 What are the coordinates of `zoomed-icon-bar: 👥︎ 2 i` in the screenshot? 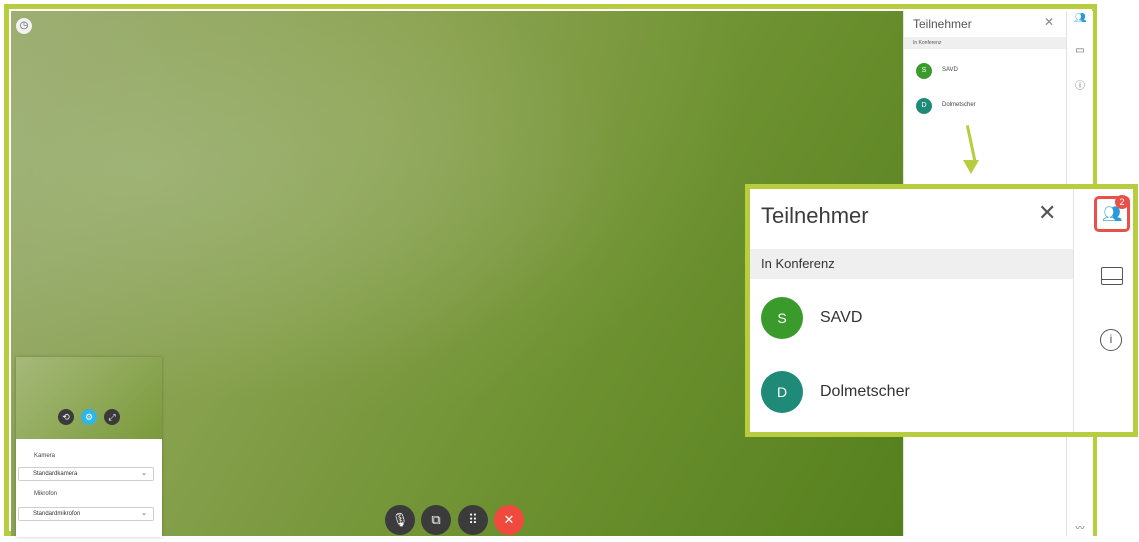 It's located at (1106, 310).